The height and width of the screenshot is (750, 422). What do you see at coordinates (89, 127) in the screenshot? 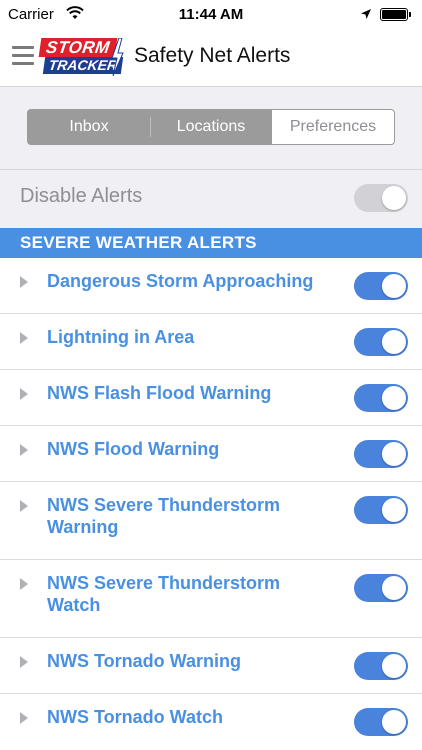
I see `tab-inbox: Inbox` at bounding box center [89, 127].